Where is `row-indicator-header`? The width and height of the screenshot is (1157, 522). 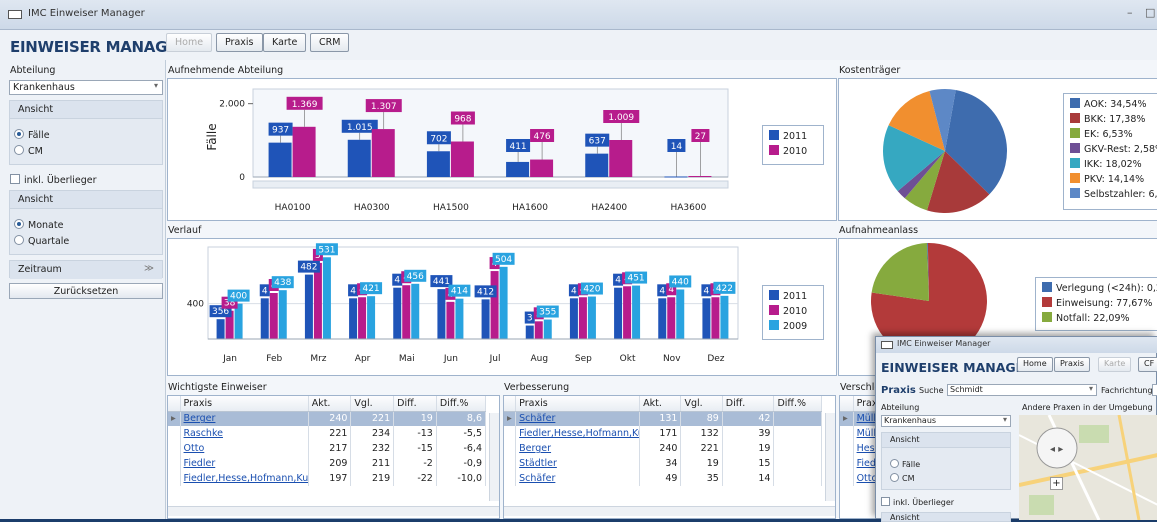
row-indicator-header is located at coordinates (510, 404).